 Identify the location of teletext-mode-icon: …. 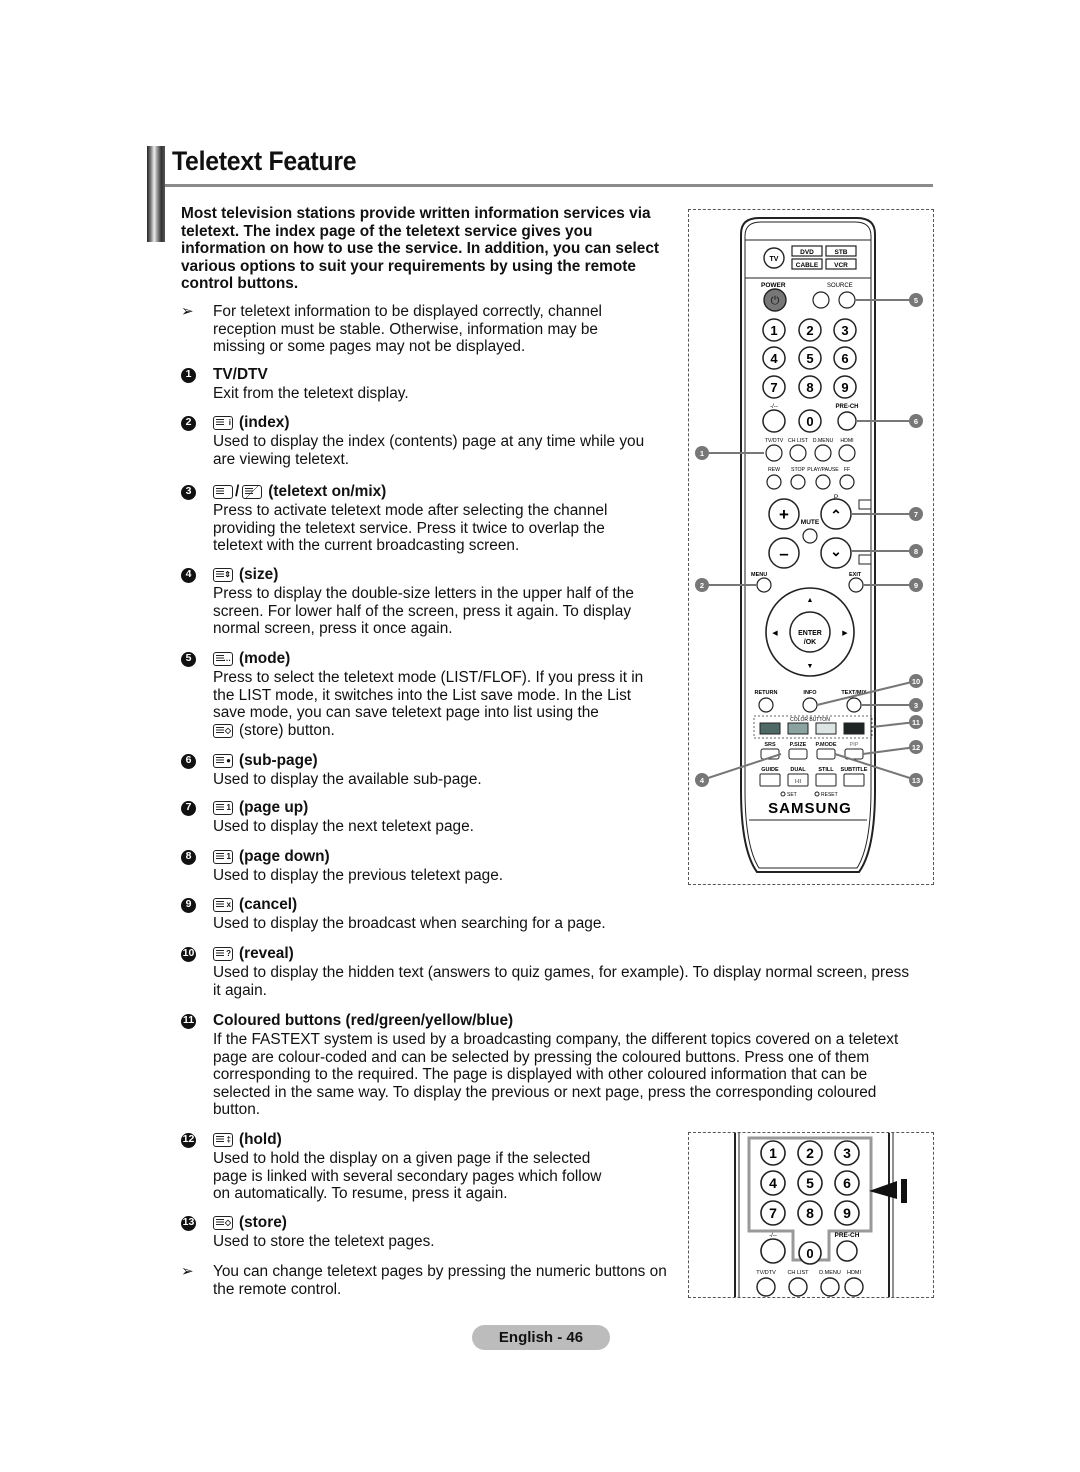
(223, 659).